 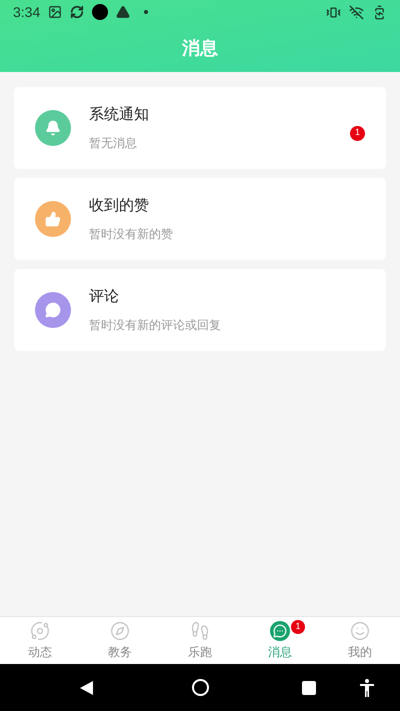 What do you see at coordinates (120, 630) in the screenshot?
I see `compass-icon` at bounding box center [120, 630].